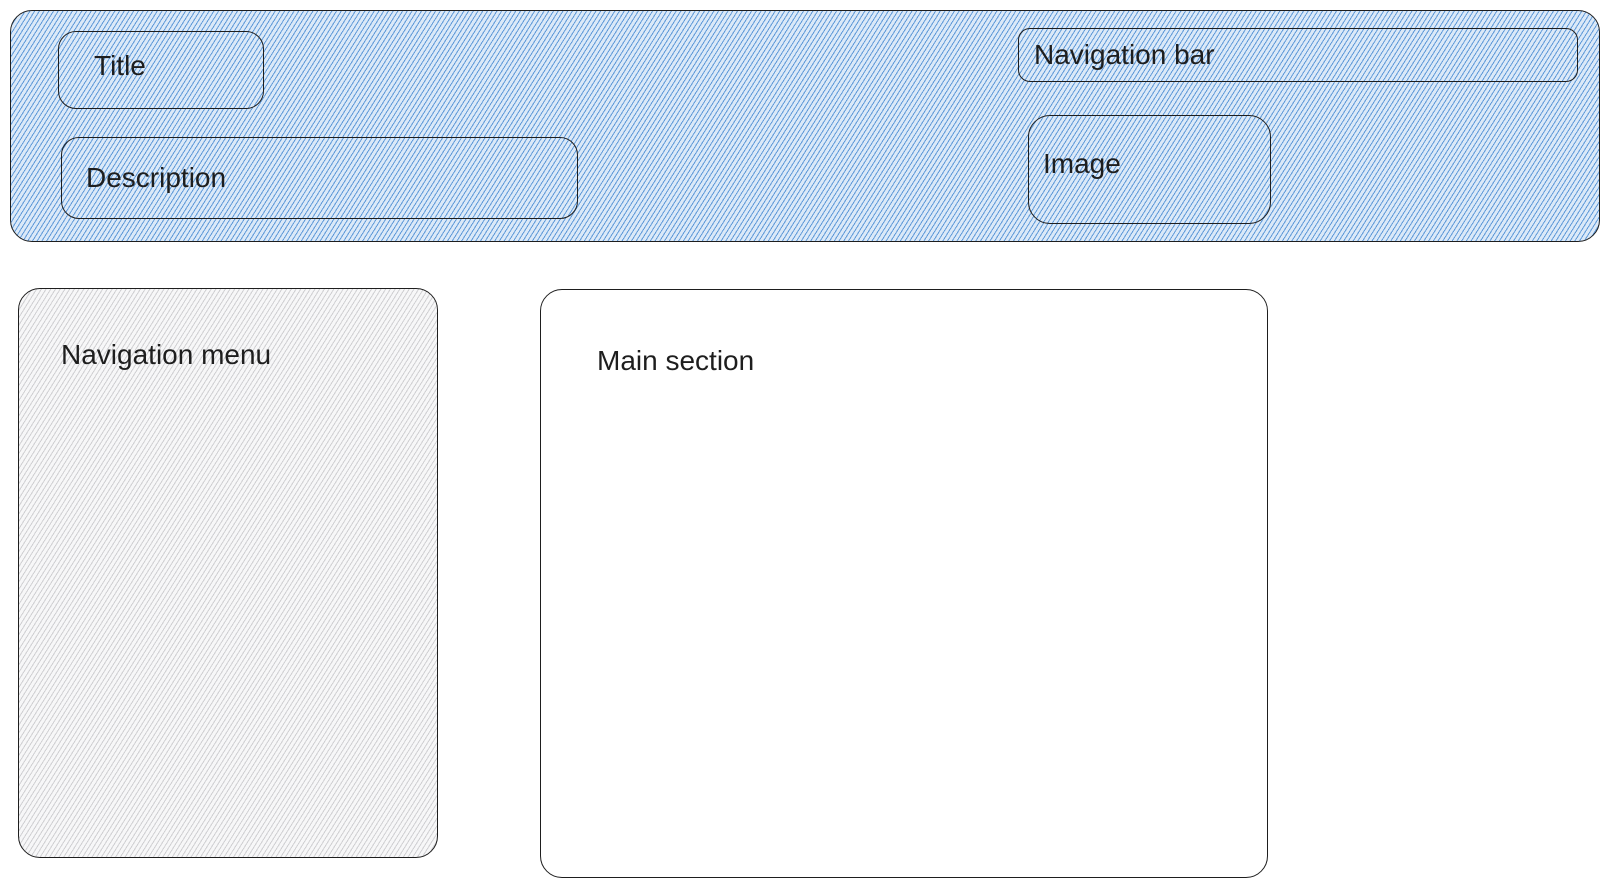 The width and height of the screenshot is (1609, 886). I want to click on image-label: Image, so click(1082, 163).